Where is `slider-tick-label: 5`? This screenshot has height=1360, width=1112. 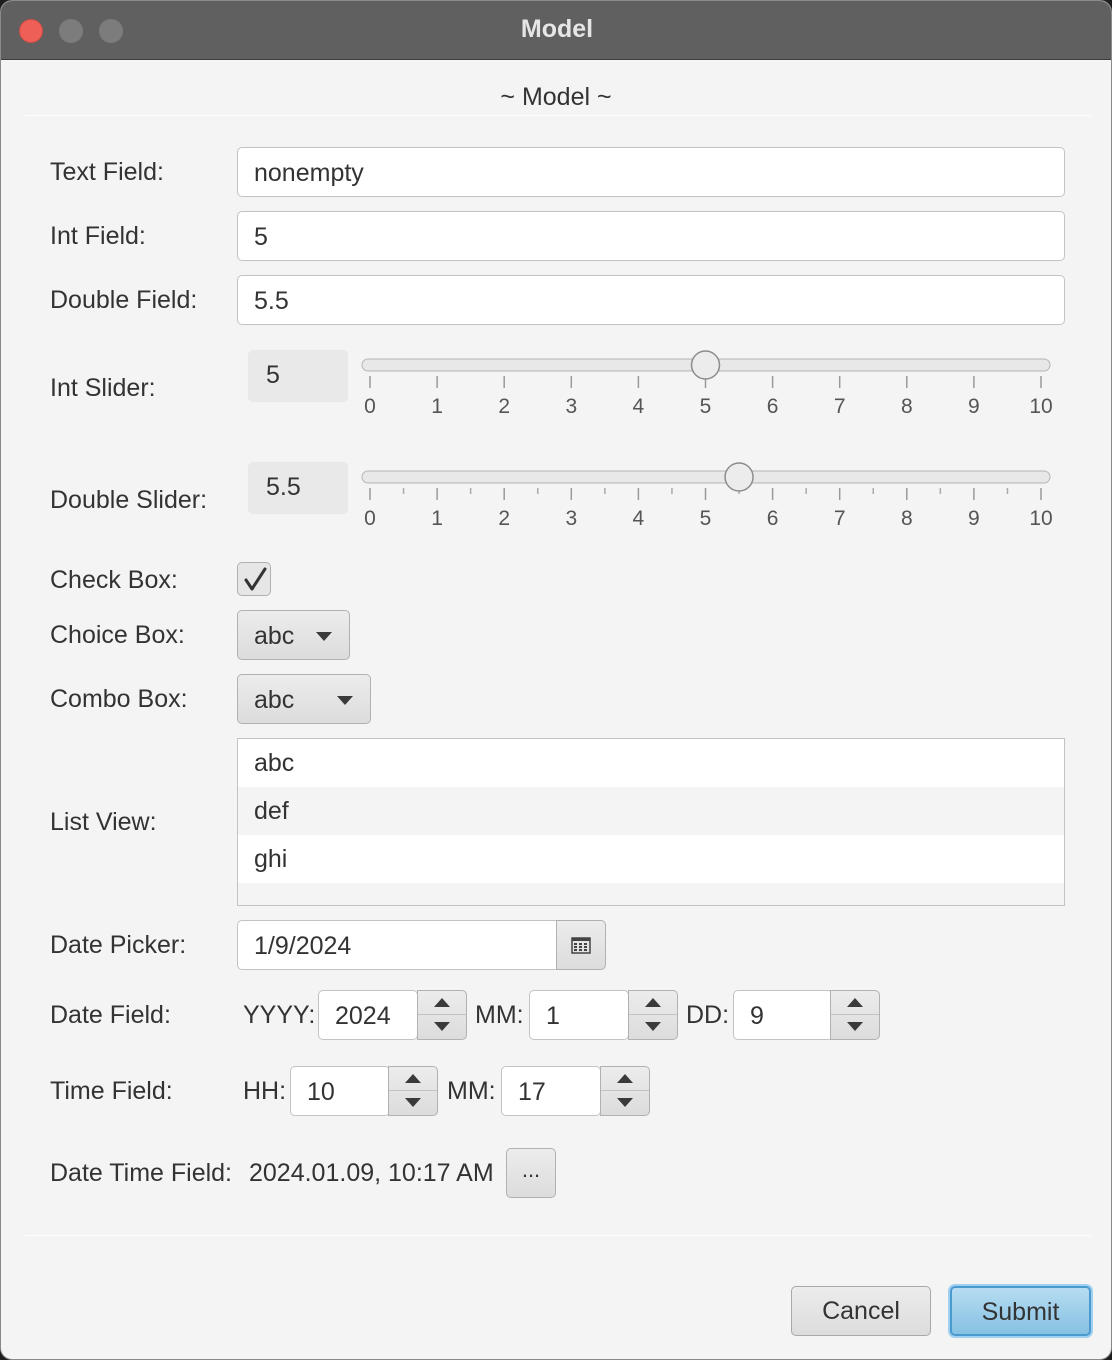
slider-tick-label: 5 is located at coordinates (706, 406).